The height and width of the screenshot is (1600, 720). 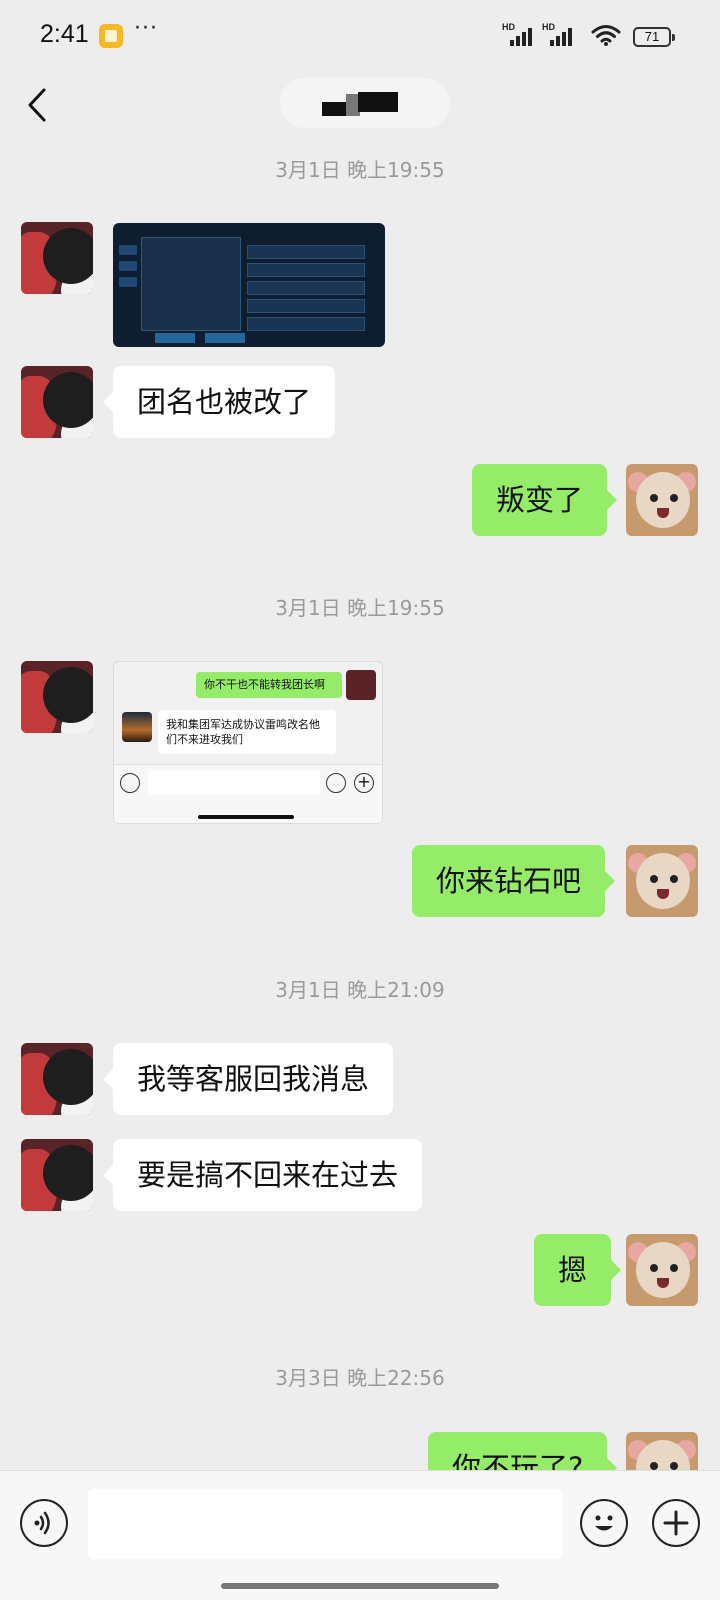 What do you see at coordinates (249, 285) in the screenshot?
I see `game-screenshot-image` at bounding box center [249, 285].